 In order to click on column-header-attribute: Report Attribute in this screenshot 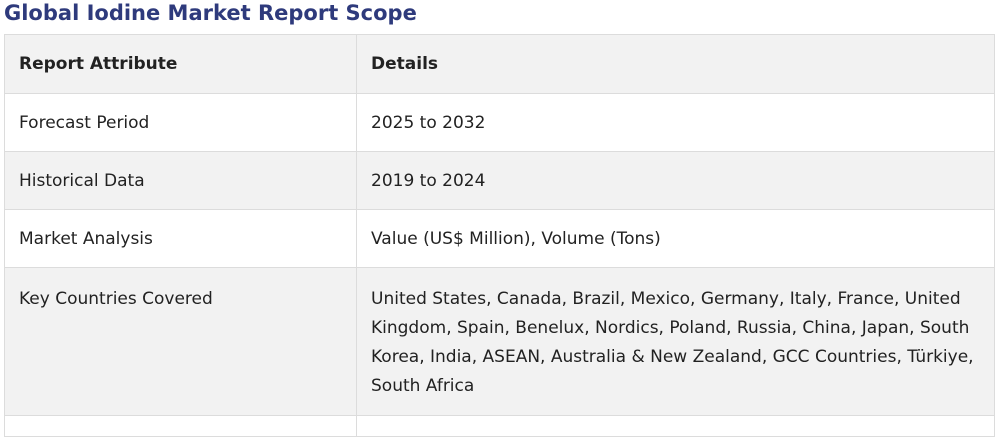, I will do `click(180, 64)`.